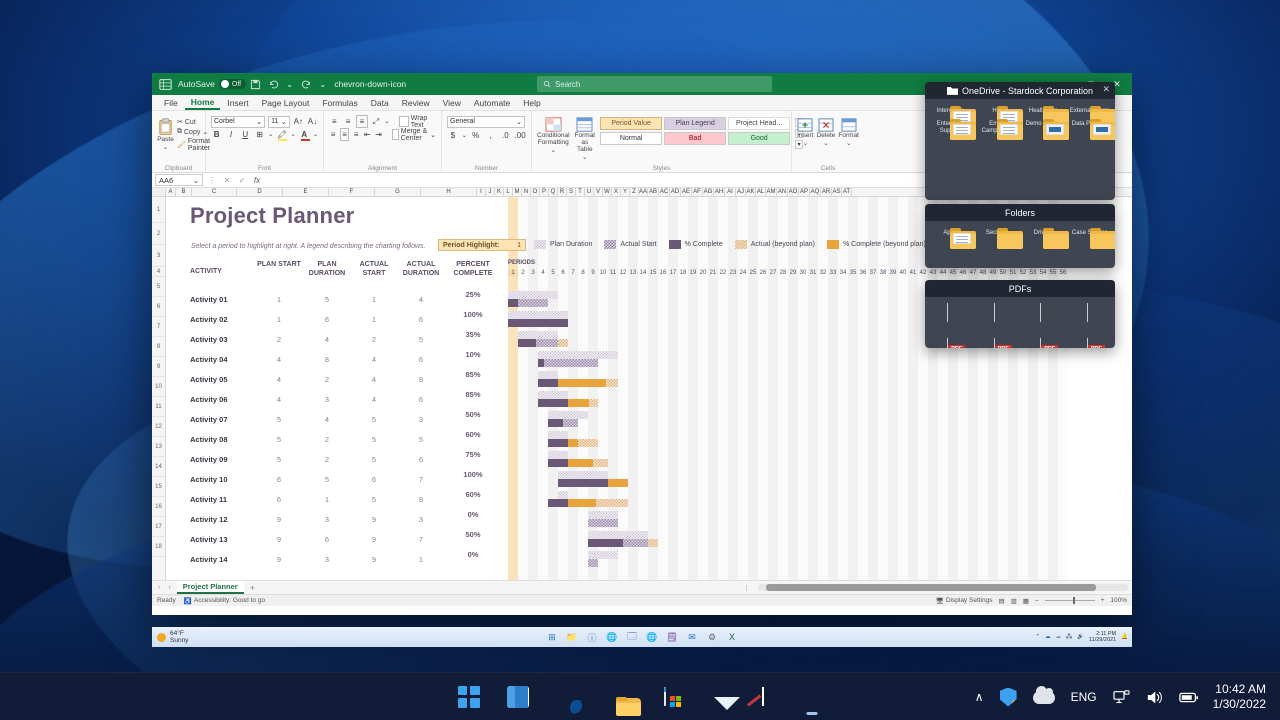 This screenshot has width=1280, height=720. I want to click on column-header-S: S, so click(571, 192).